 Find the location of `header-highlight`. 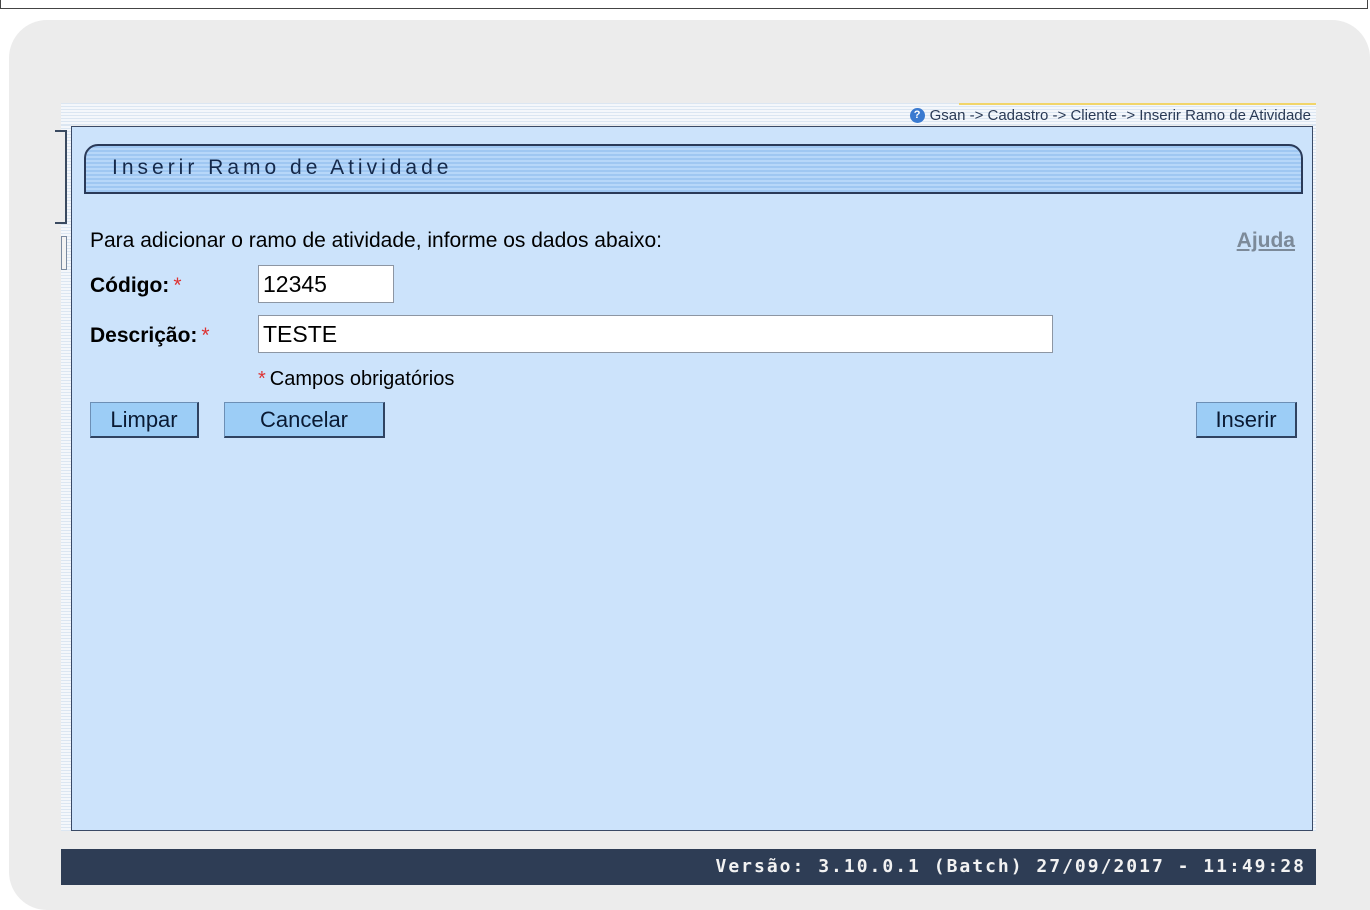

header-highlight is located at coordinates (1137, 104).